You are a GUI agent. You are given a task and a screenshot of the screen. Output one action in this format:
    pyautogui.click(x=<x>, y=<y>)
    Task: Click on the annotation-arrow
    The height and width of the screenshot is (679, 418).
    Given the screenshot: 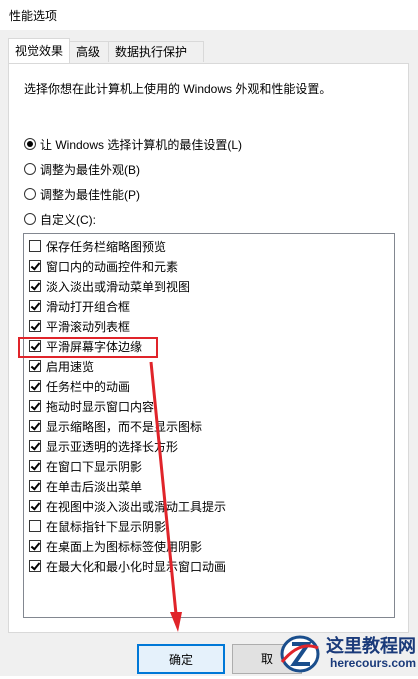 What is the action you would take?
    pyautogui.click(x=165, y=496)
    